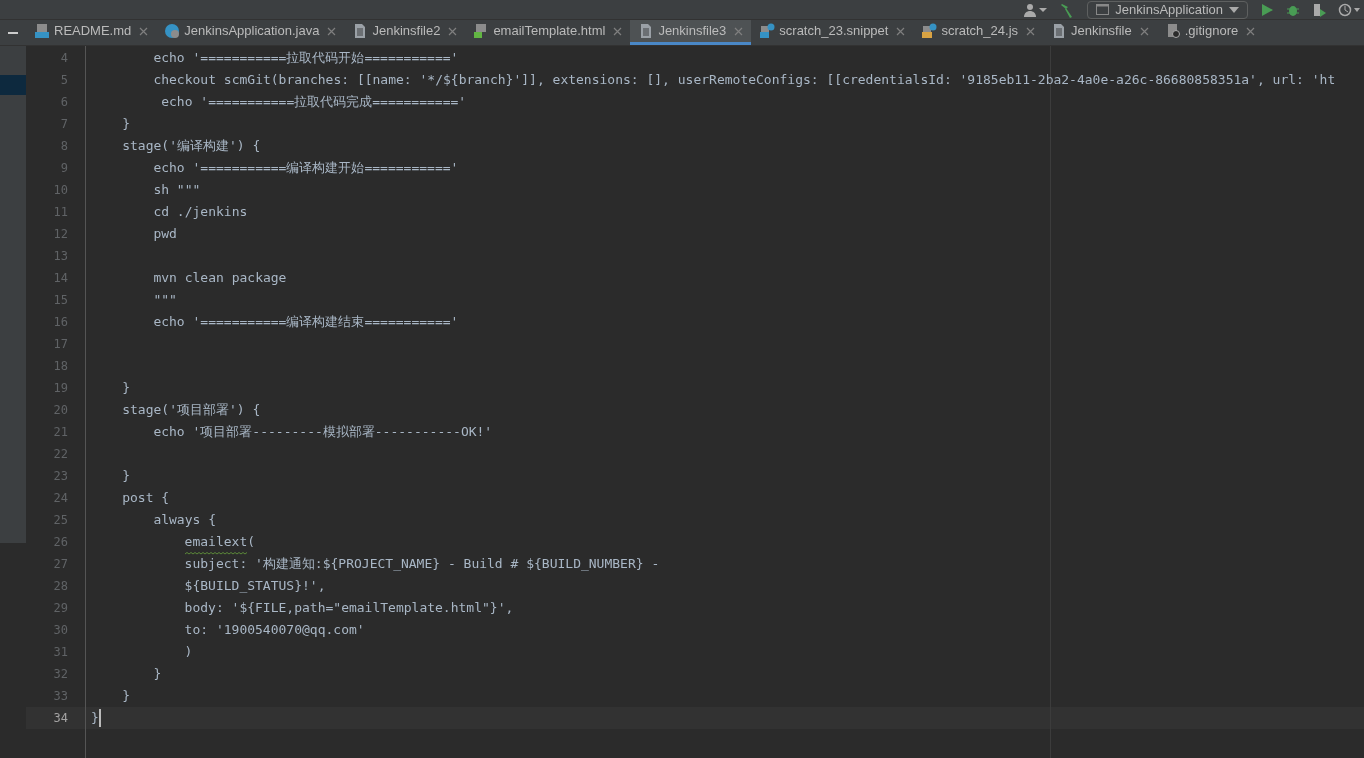 The image size is (1364, 758). Describe the element at coordinates (200, 212) in the screenshot. I see `code-line: cd ./jenkins` at that location.